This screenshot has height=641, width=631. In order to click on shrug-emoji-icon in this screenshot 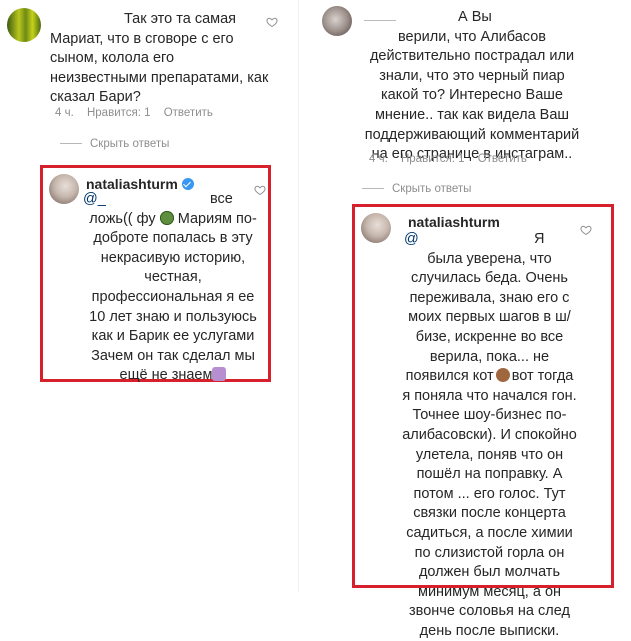, I will do `click(219, 374)`.